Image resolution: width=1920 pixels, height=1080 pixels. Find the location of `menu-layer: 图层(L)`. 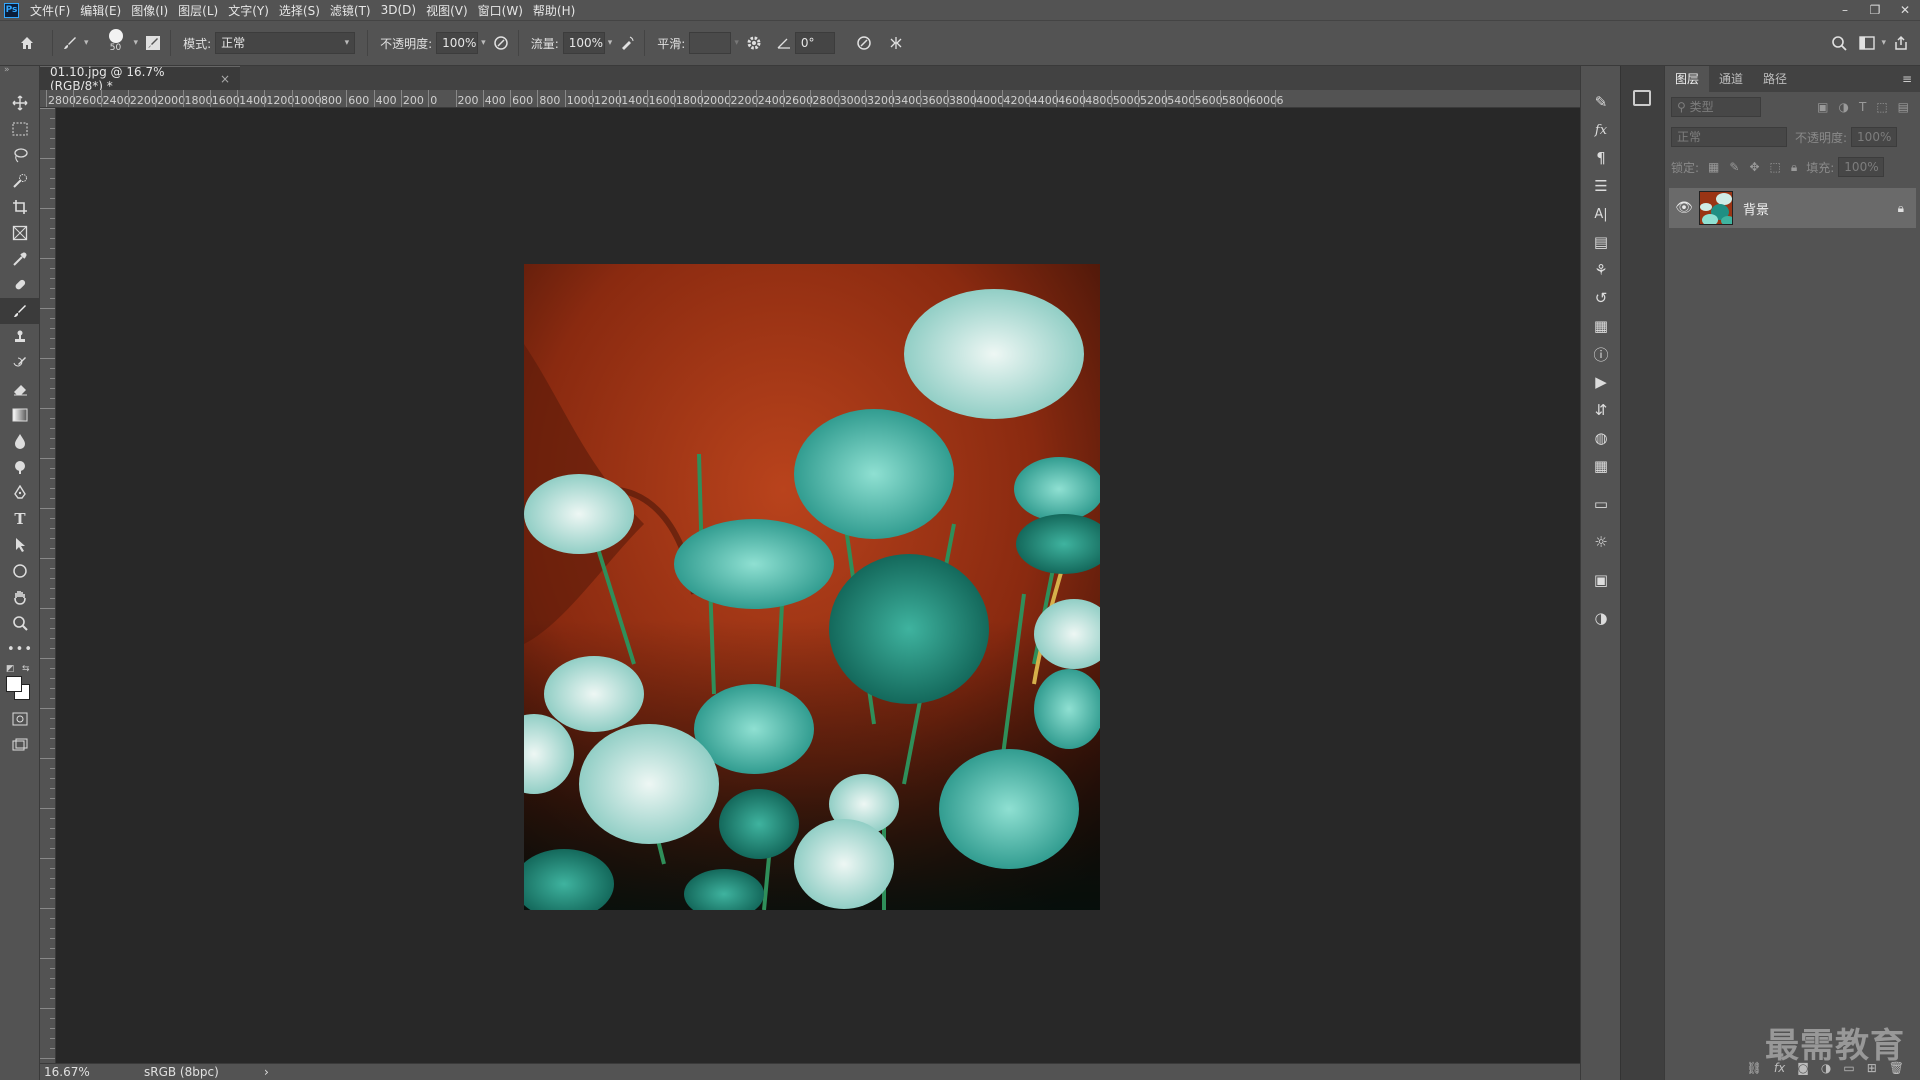

menu-layer: 图层(L) is located at coordinates (198, 10).